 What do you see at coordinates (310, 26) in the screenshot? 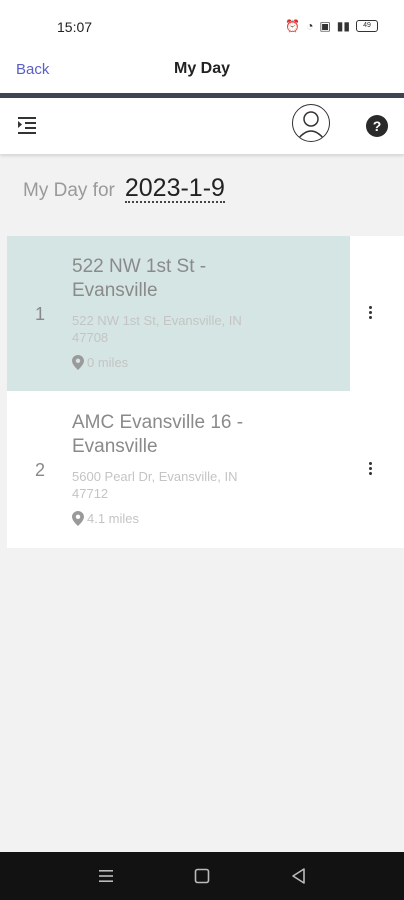
I see `wifi-icon: ◔` at bounding box center [310, 26].